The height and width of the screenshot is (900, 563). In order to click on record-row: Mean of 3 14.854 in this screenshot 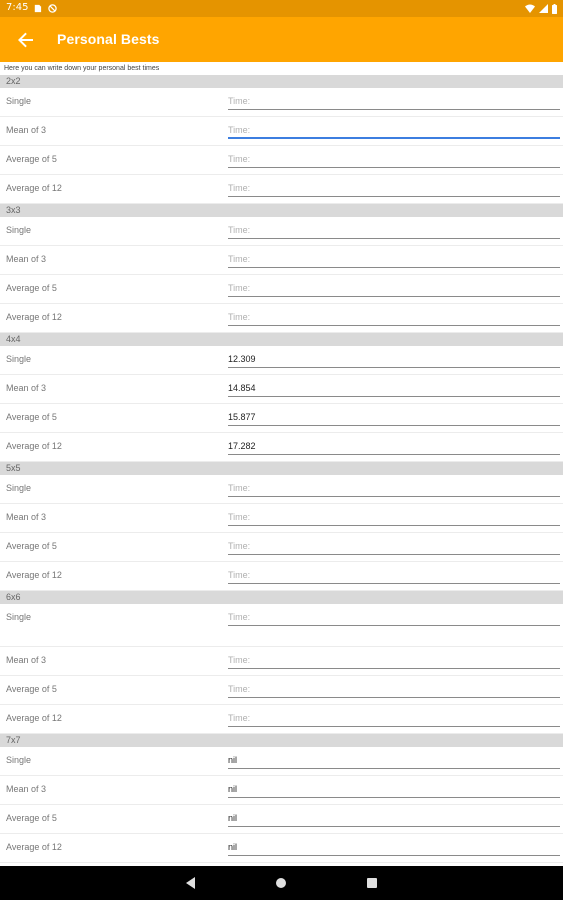, I will do `click(281, 389)`.